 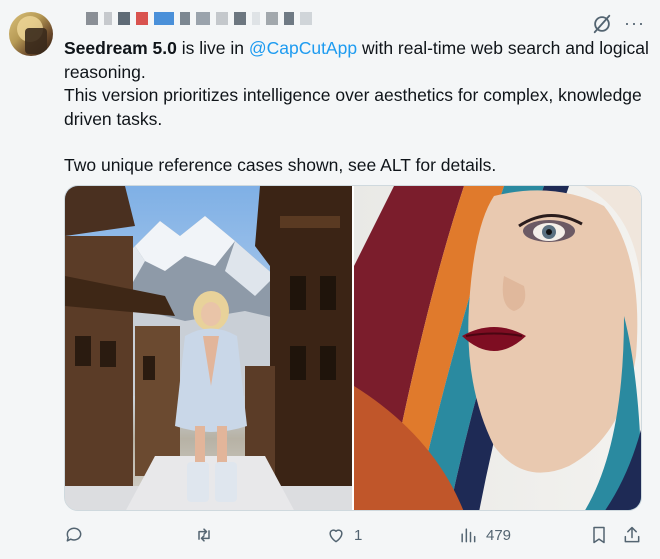 I want to click on author-name-pixelated, so click(x=199, y=19).